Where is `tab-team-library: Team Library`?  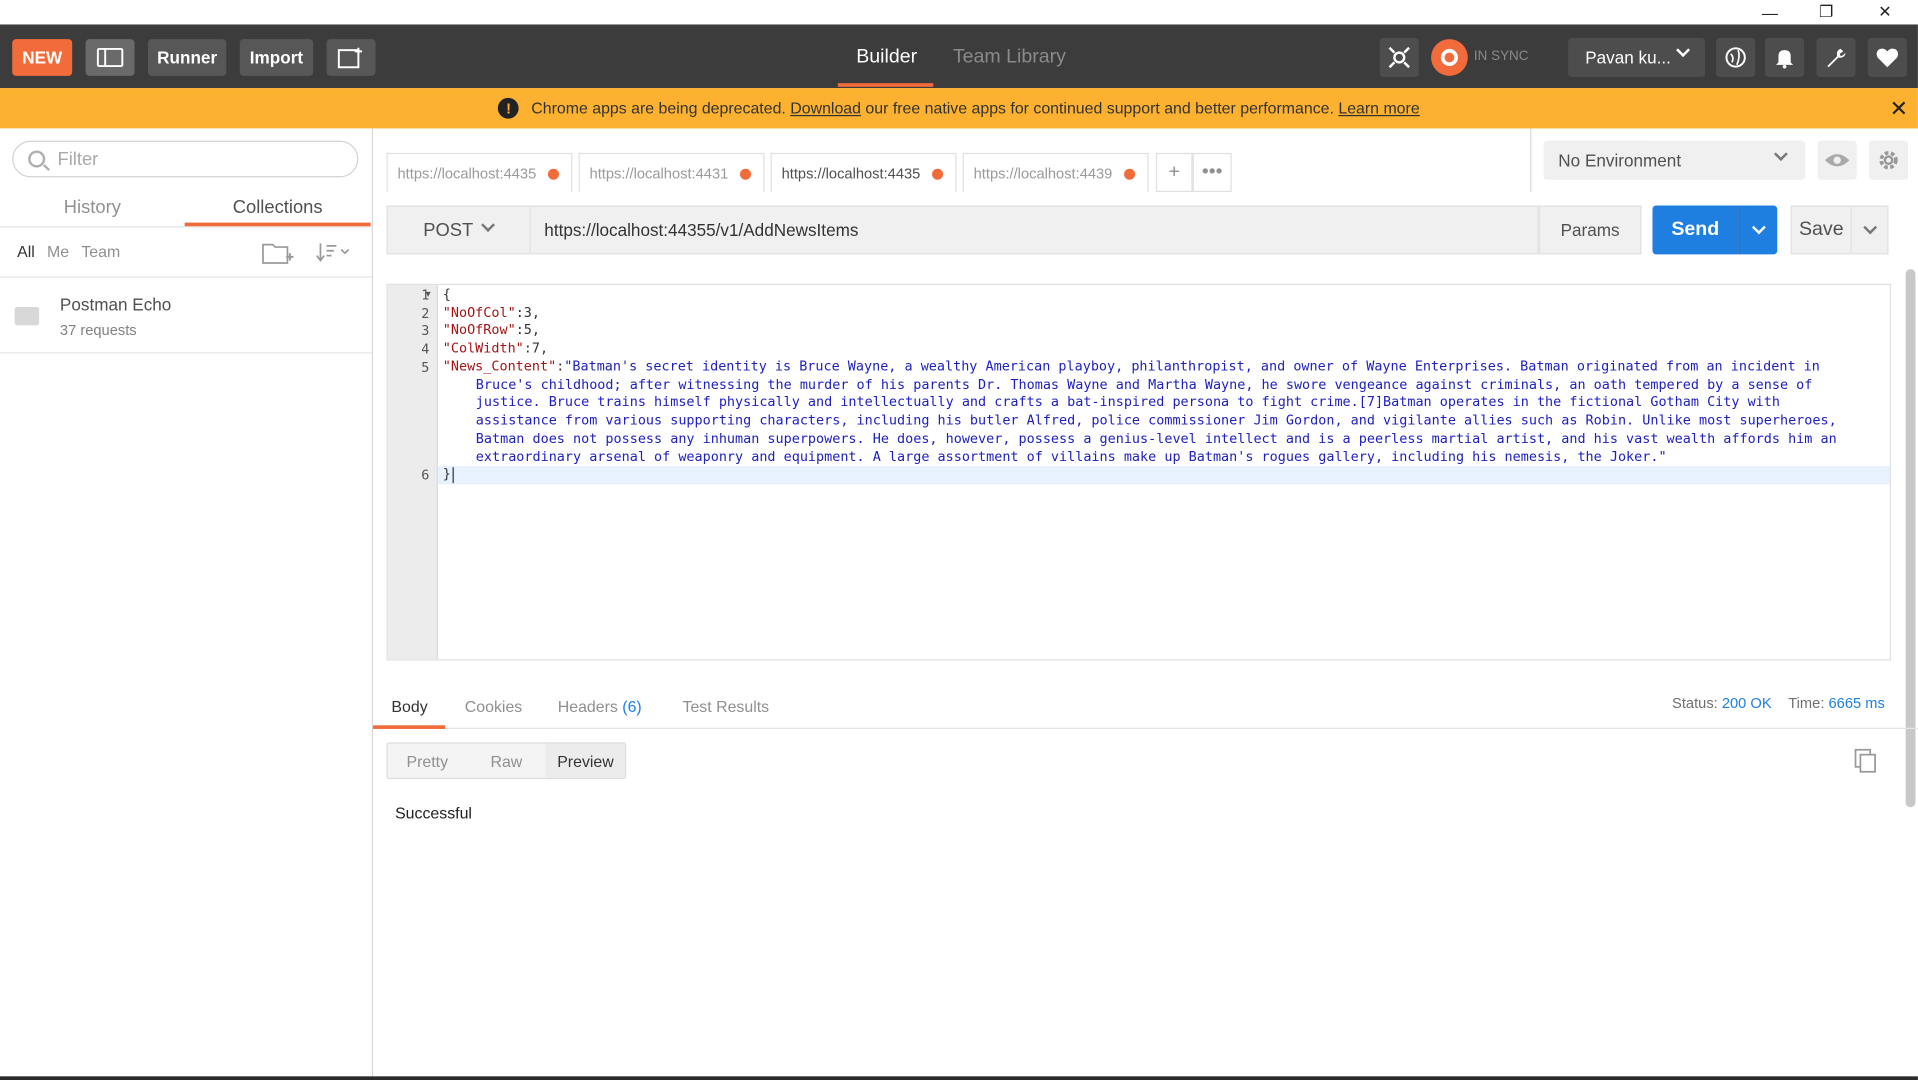 tab-team-library: Team Library is located at coordinates (1009, 57).